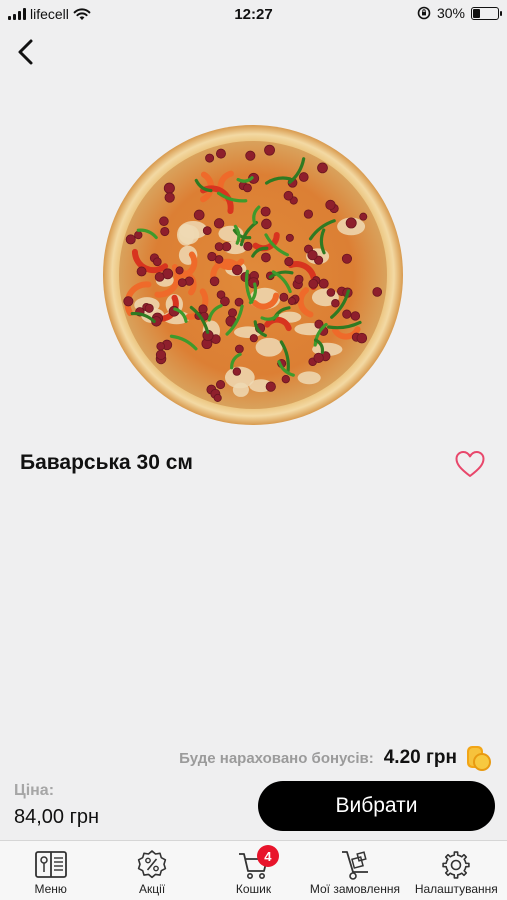 The height and width of the screenshot is (900, 507). I want to click on tab-promotions: Акції, so click(151, 870).